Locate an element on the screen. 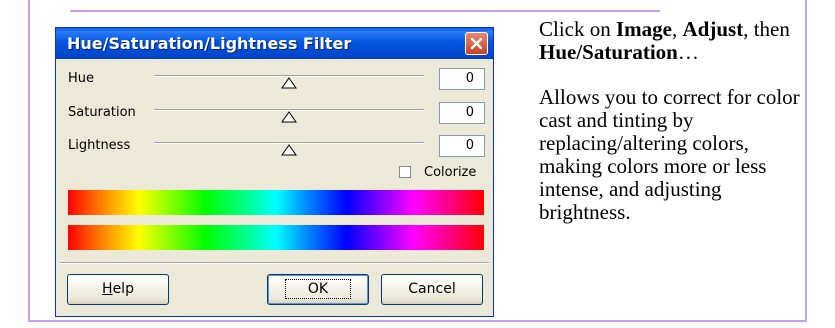  hue-value-field: 0 is located at coordinates (462, 79).